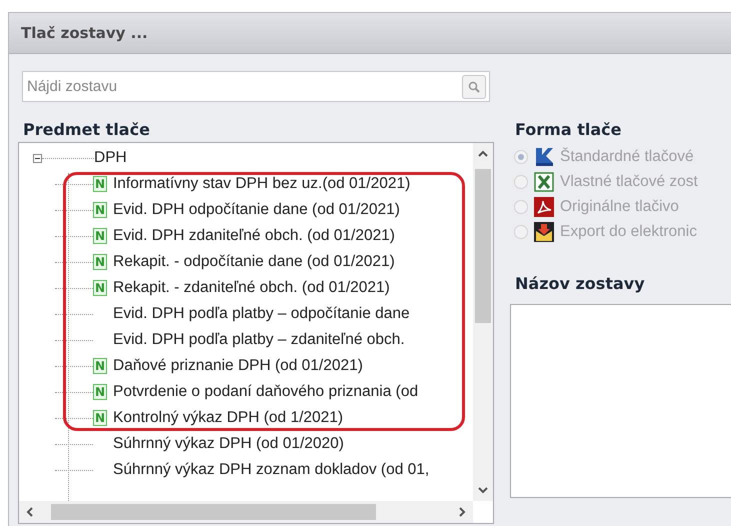 The height and width of the screenshot is (526, 731). Describe the element at coordinates (254, 236) in the screenshot. I see `tree-item: Evid. DPH zdaniteľné obch. (od 01/2021)` at that location.